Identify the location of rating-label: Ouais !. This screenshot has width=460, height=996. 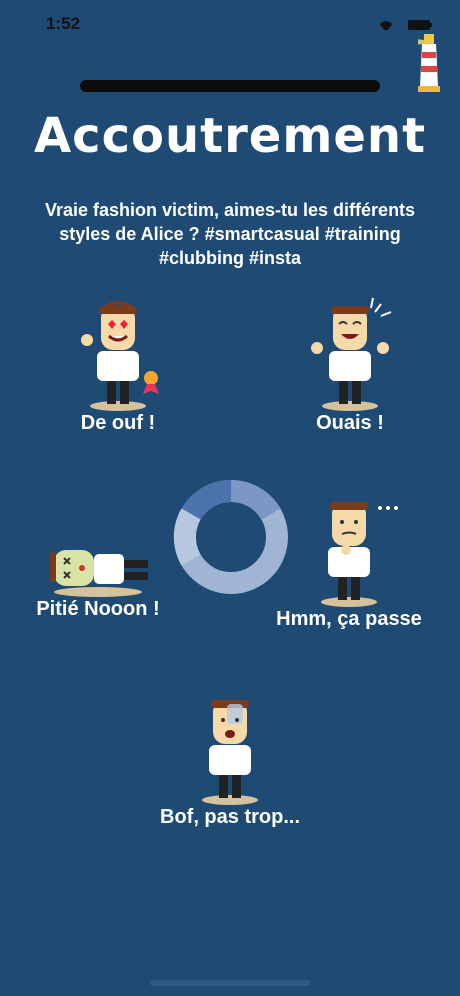
(350, 423).